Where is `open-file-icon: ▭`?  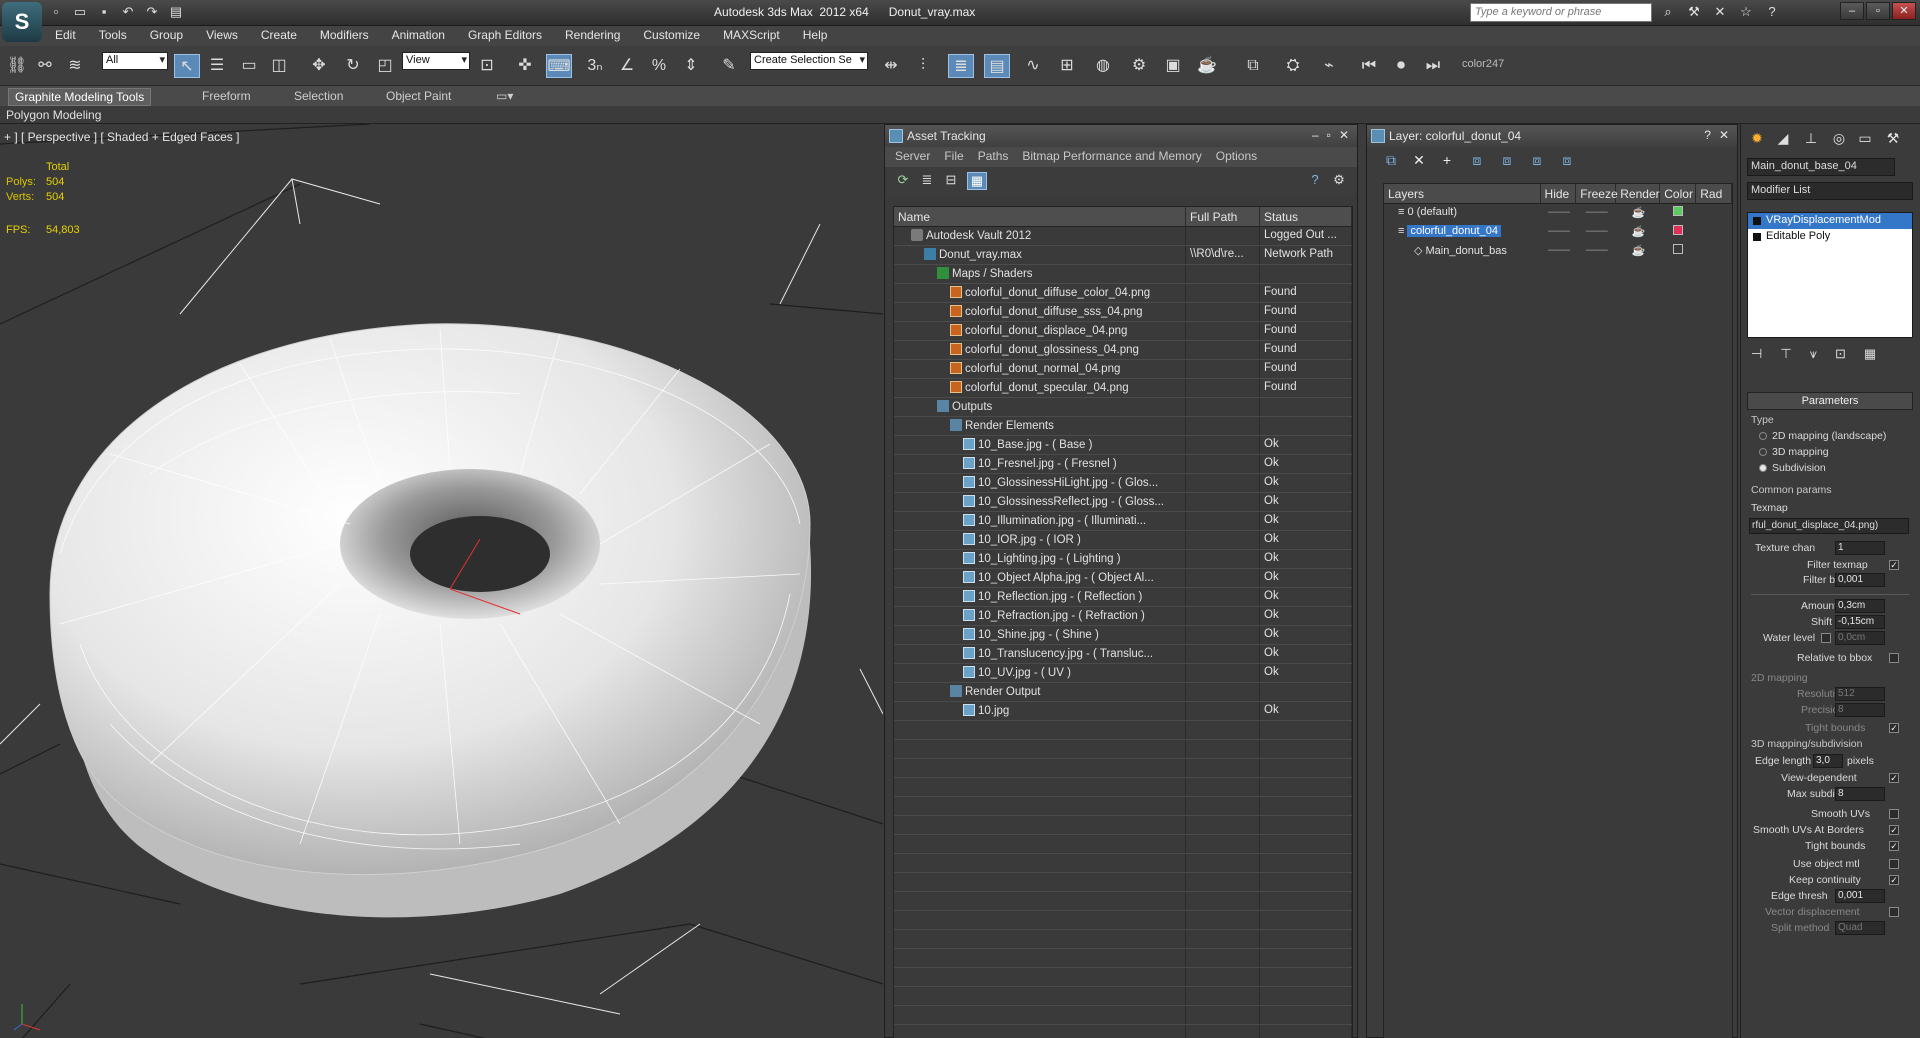
open-file-icon: ▭ is located at coordinates (80, 12).